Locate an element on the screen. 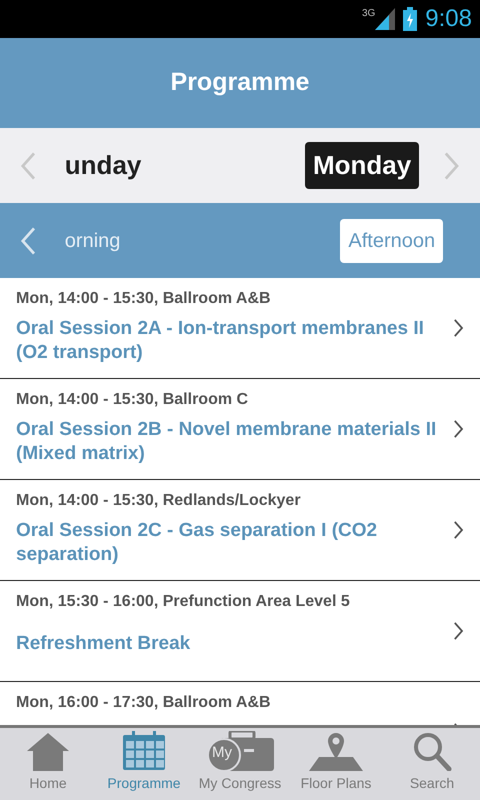 The height and width of the screenshot is (800, 480). session-meta: Mon, 14:00 - 15:30, Ballroom C is located at coordinates (133, 400).